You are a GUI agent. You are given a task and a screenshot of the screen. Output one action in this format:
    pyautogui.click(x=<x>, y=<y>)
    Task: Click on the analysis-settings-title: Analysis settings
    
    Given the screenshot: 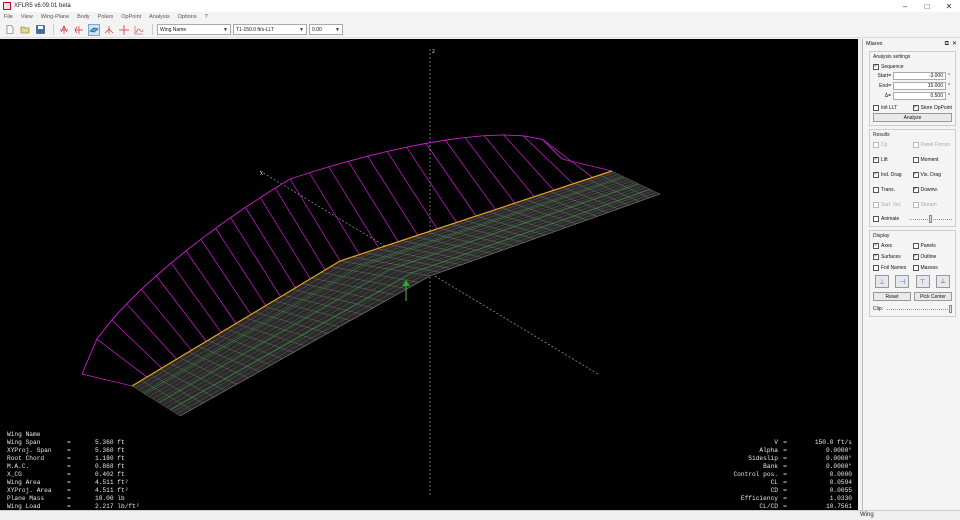 What is the action you would take?
    pyautogui.click(x=892, y=57)
    